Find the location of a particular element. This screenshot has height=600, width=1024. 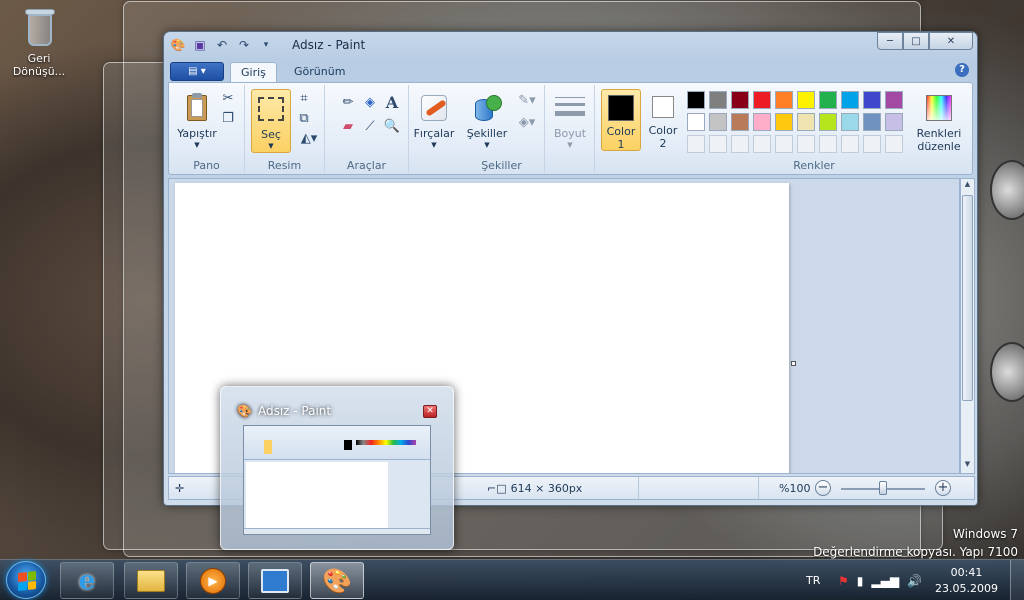

paint-icon: 🎨 is located at coordinates (337, 580).